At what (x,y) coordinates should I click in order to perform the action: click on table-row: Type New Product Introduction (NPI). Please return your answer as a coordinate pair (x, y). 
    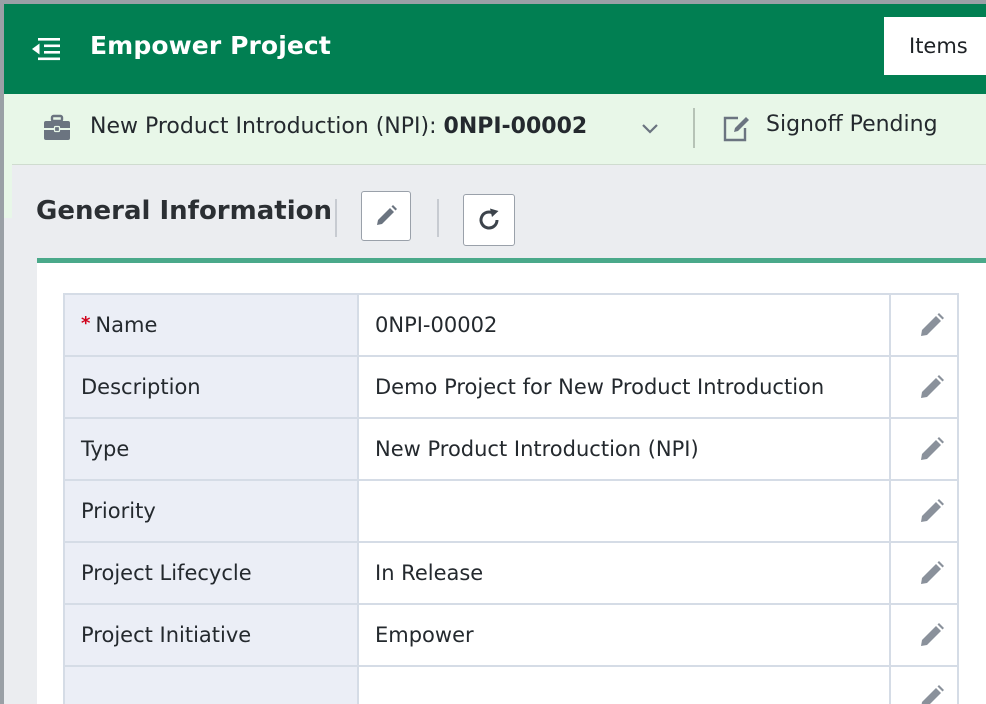
    Looking at the image, I should click on (511, 449).